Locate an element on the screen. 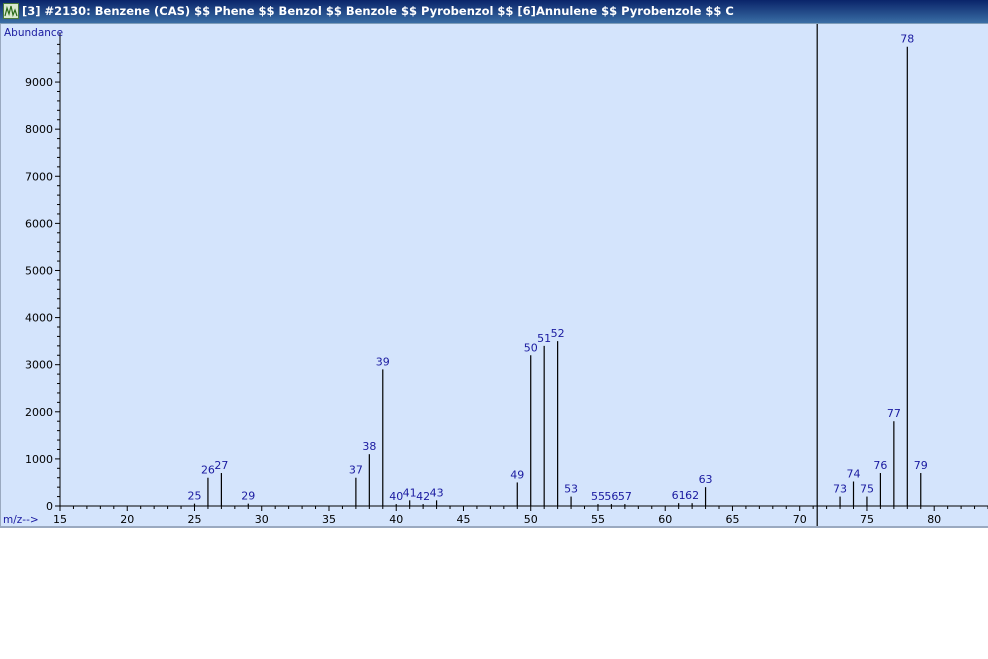  peak-label-27: 27 is located at coordinates (221, 465).